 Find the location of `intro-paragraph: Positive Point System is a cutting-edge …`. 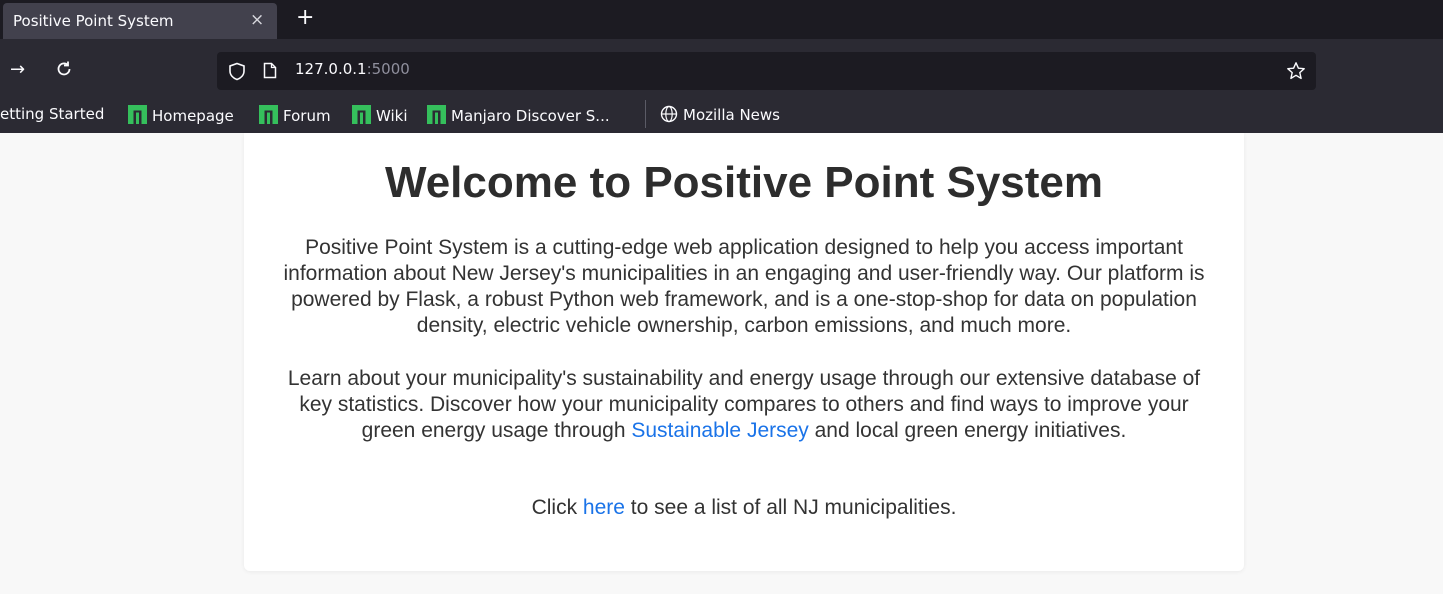

intro-paragraph: Positive Point System is a cutting-edge … is located at coordinates (744, 286).